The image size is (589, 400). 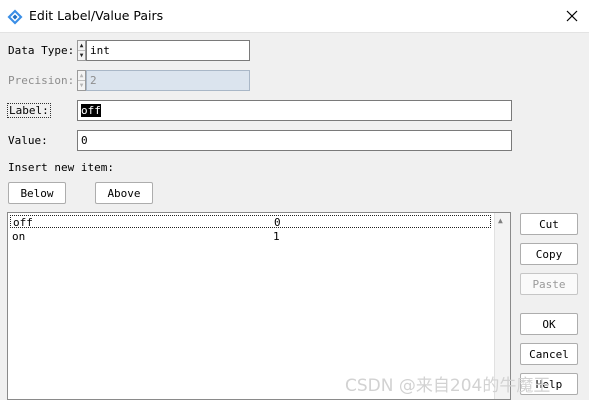 What do you see at coordinates (61, 167) in the screenshot?
I see `insert-heading: Insert new item:` at bounding box center [61, 167].